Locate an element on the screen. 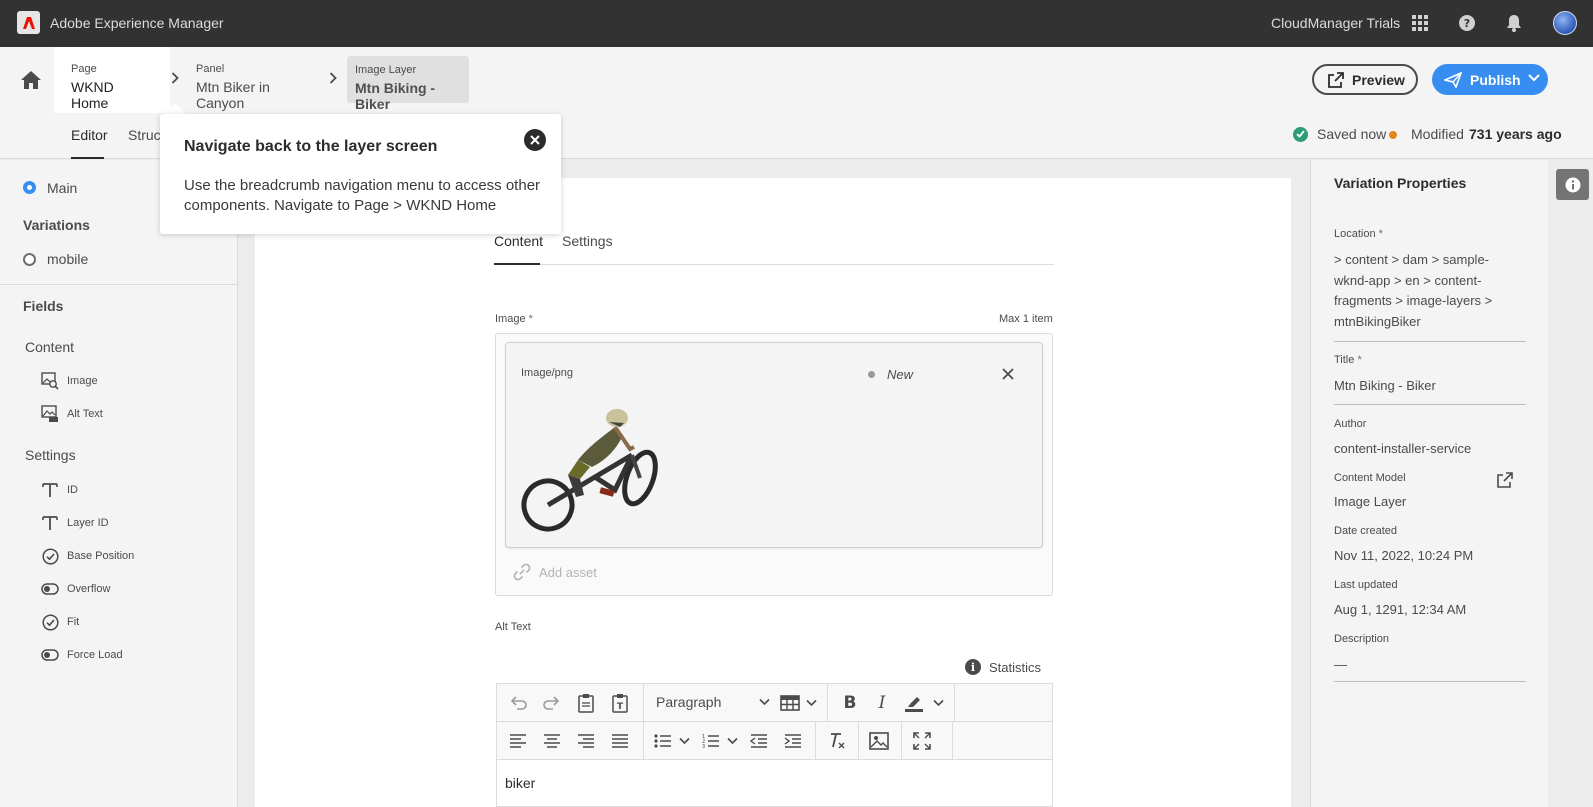 The height and width of the screenshot is (807, 1593). status-dot is located at coordinates (871, 374).